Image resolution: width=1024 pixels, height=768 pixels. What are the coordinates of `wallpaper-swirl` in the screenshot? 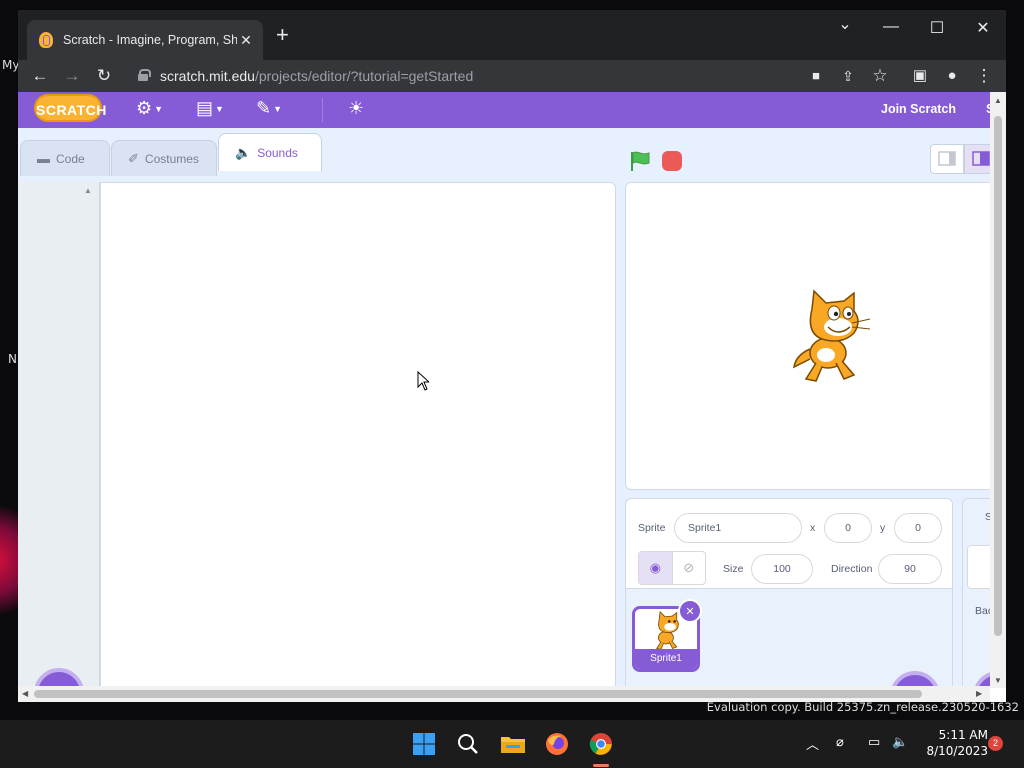 It's located at (10, 560).